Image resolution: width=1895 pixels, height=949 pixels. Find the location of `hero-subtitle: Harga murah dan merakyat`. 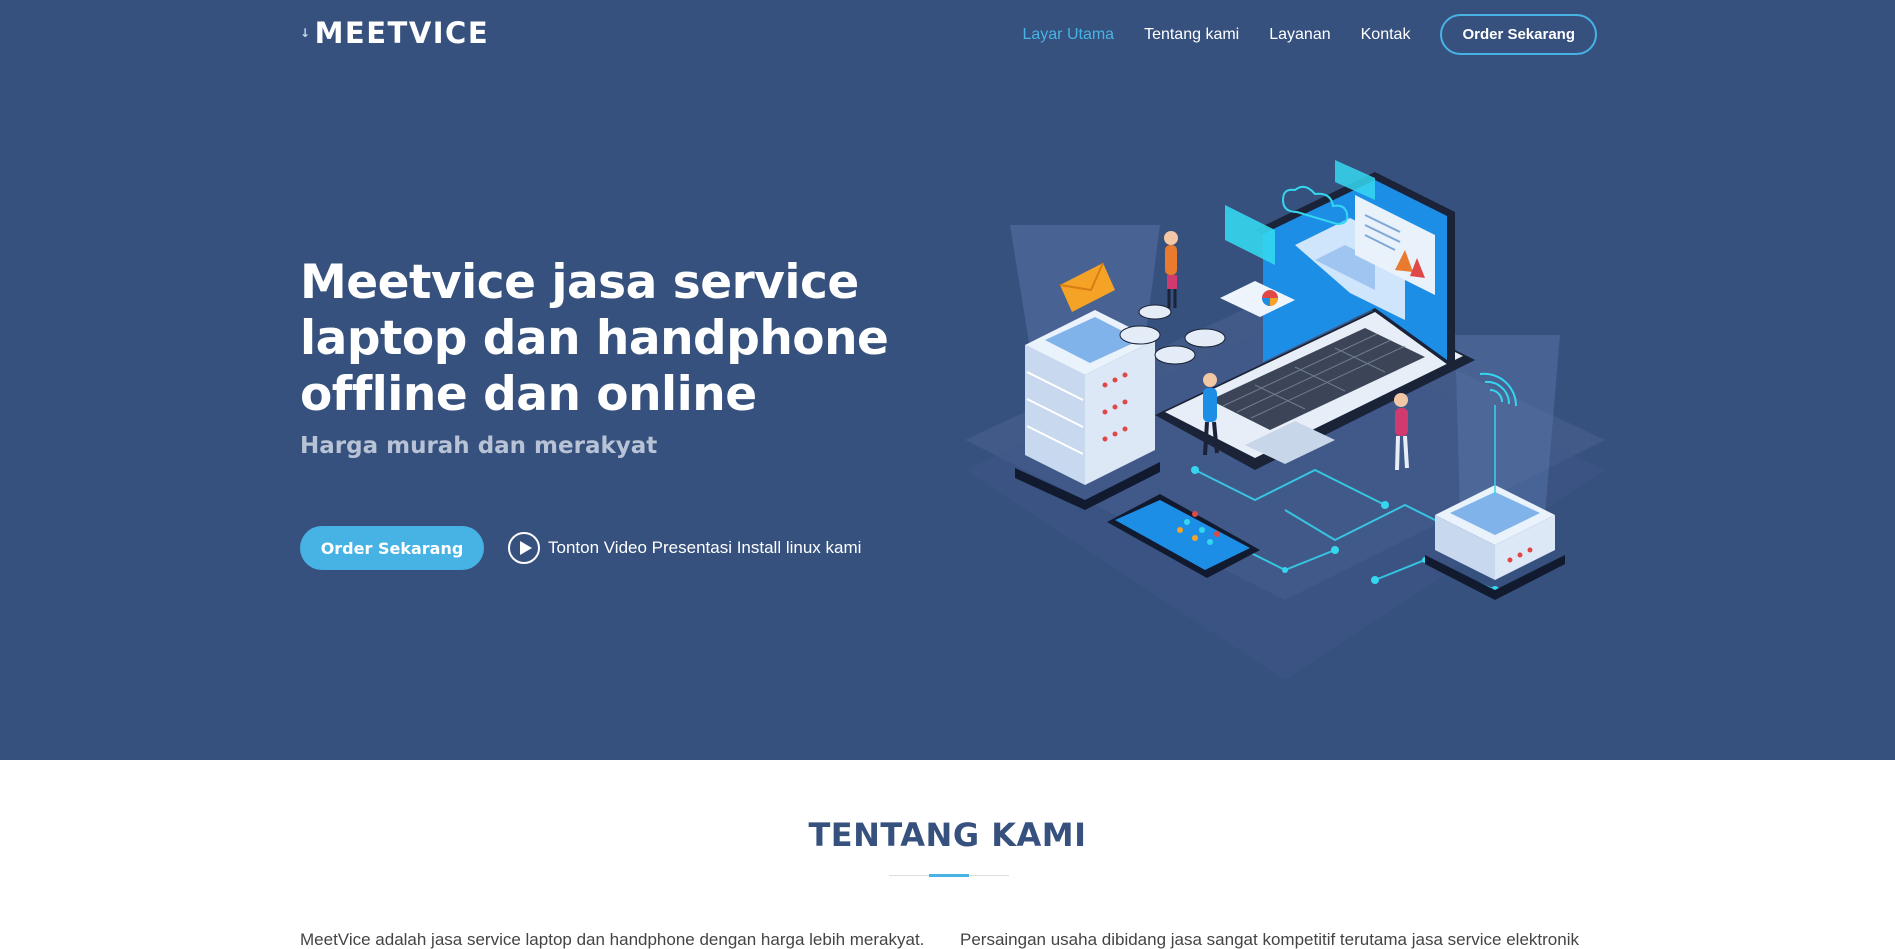

hero-subtitle: Harga murah dan merakyat is located at coordinates (479, 446).